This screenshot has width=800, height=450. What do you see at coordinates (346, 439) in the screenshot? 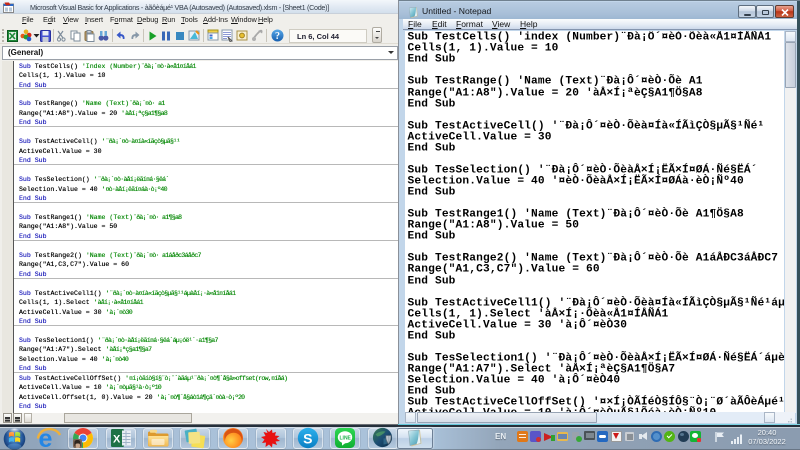
I see `svg-text: LINE` at bounding box center [346, 439].